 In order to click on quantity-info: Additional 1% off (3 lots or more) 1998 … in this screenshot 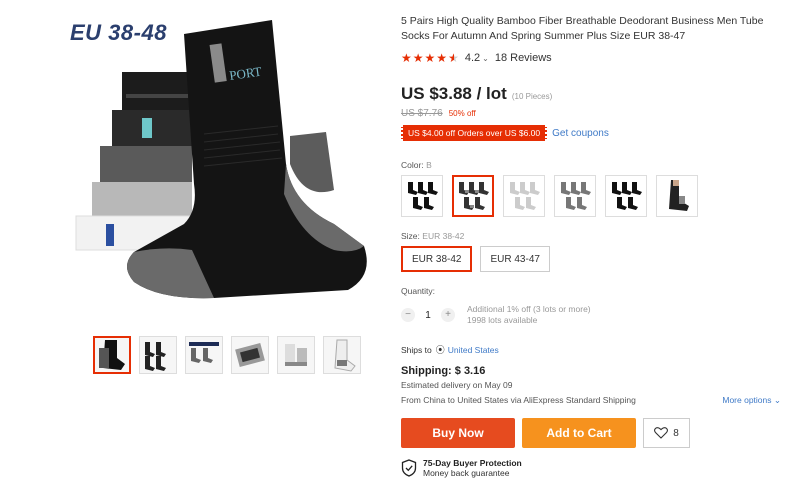, I will do `click(529, 315)`.